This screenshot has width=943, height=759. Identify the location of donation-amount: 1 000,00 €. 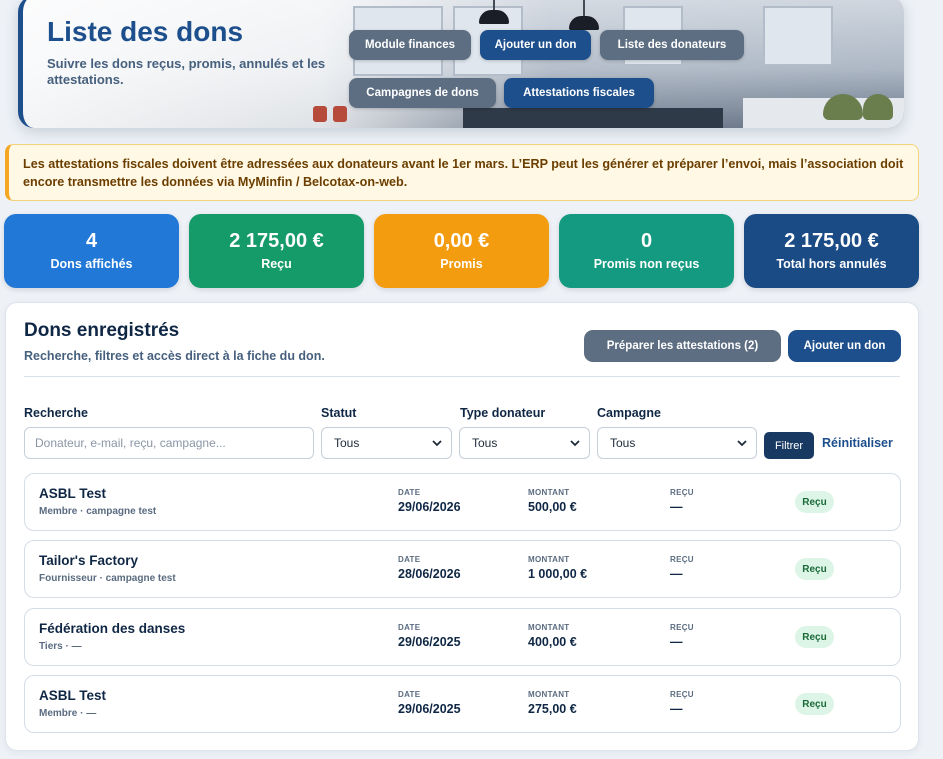
(558, 574).